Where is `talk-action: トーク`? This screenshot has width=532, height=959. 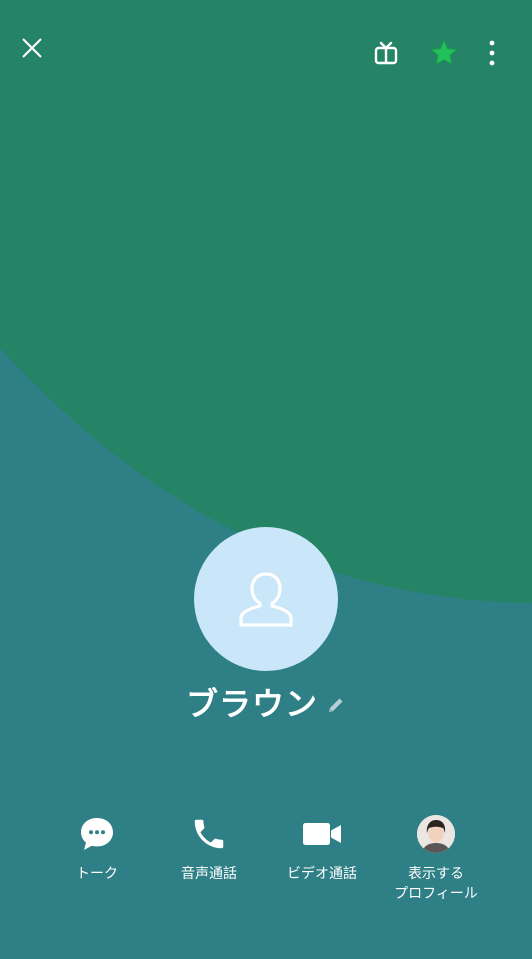 talk-action: トーク is located at coordinates (97, 847).